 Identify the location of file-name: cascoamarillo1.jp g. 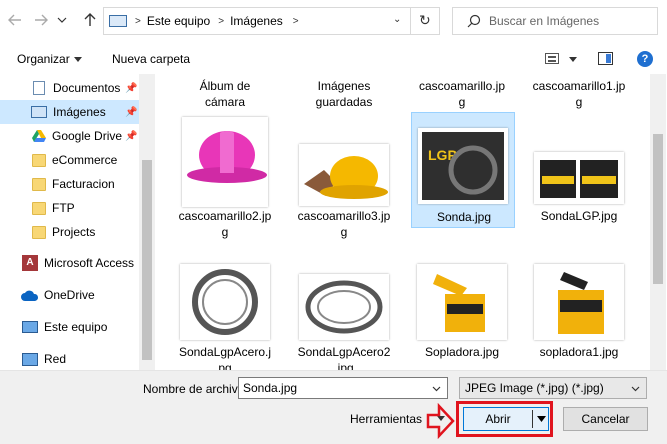
(579, 94).